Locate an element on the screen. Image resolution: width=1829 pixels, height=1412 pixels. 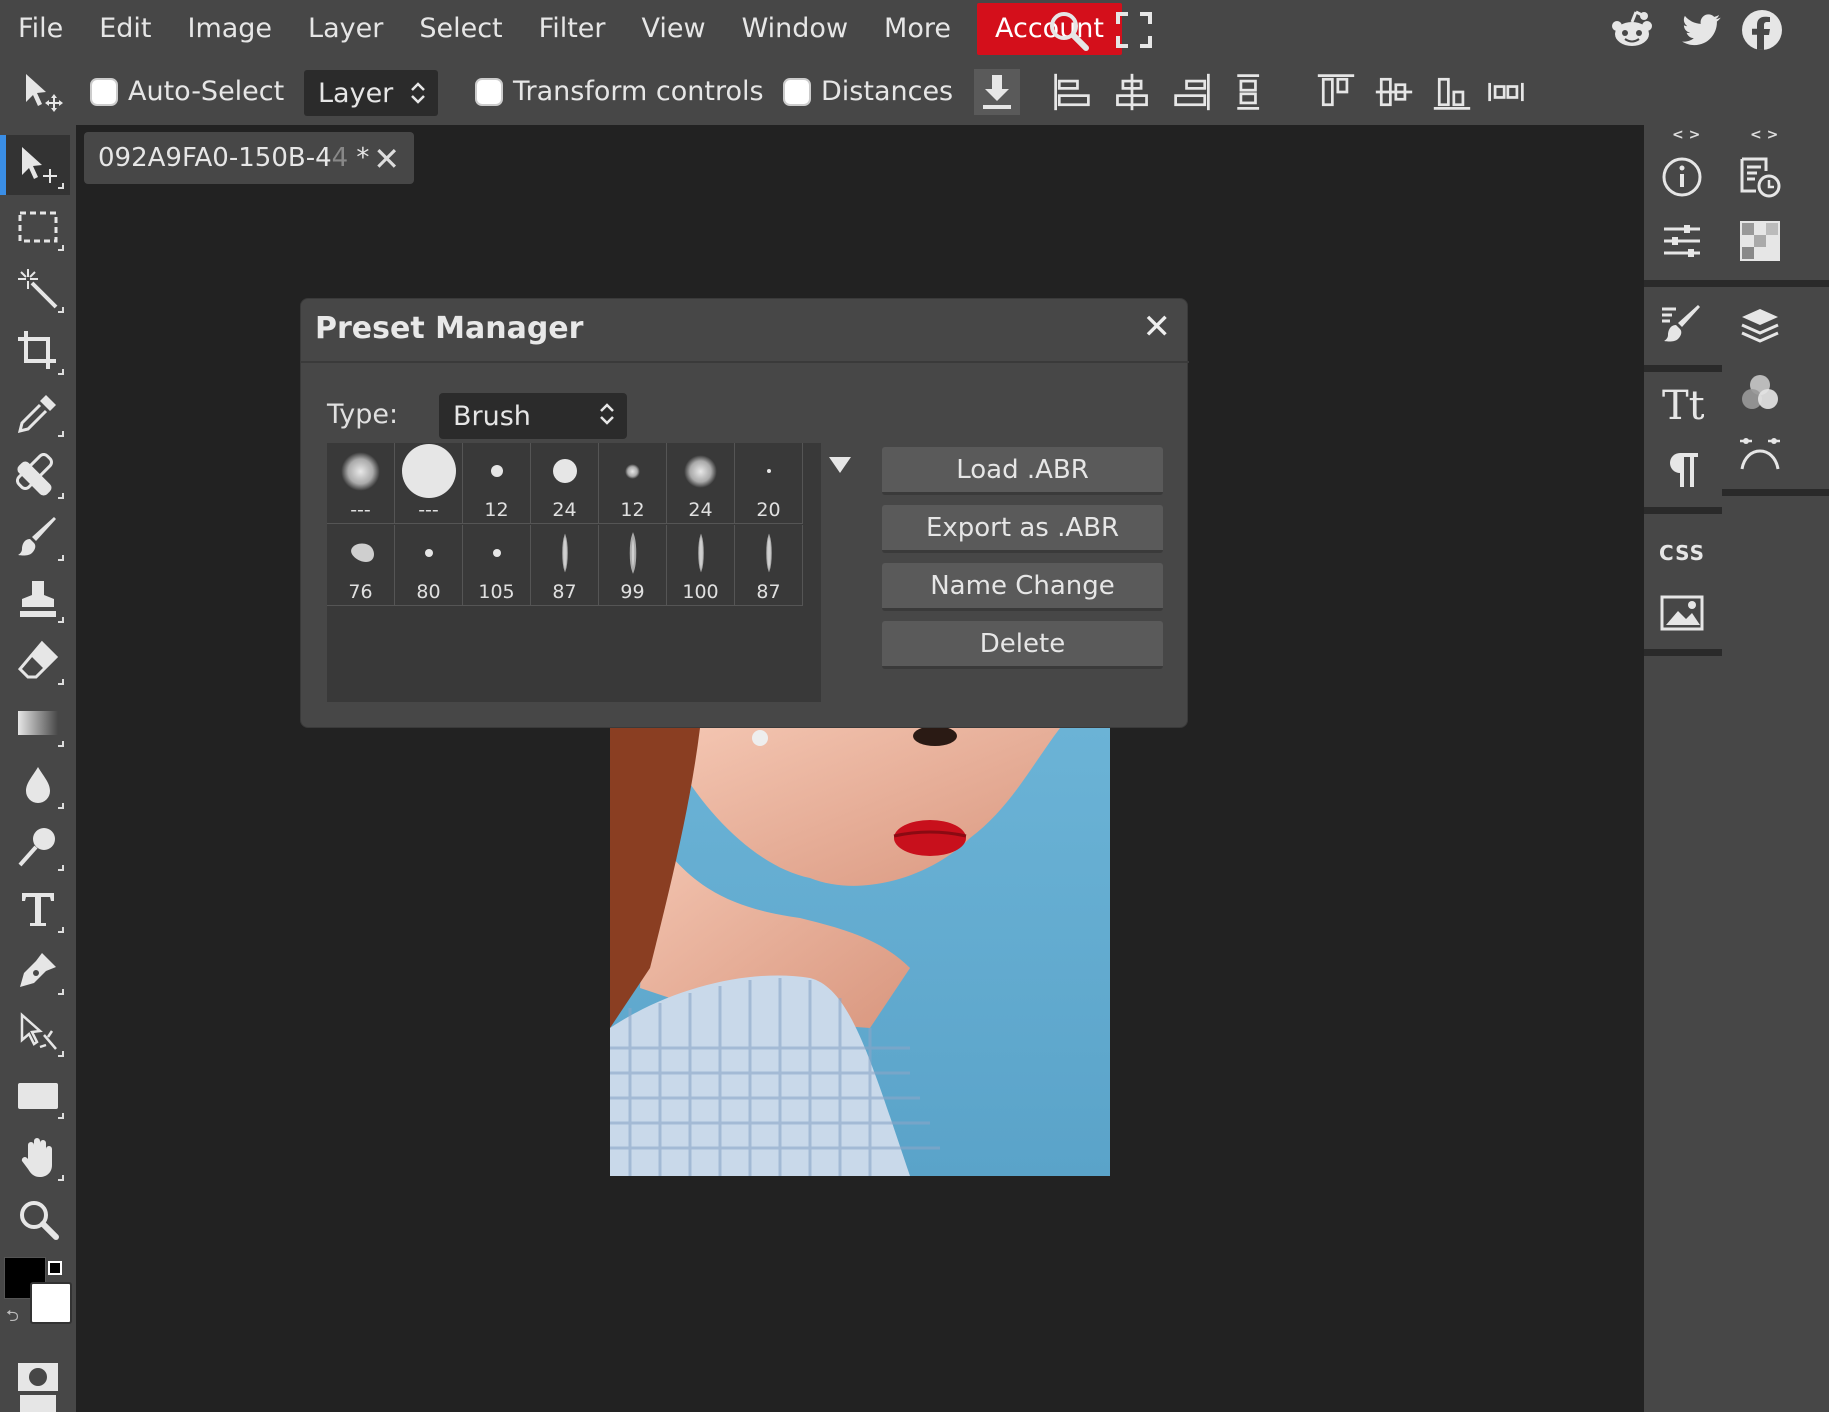
brush-preset-cell: 105 is located at coordinates (497, 565).